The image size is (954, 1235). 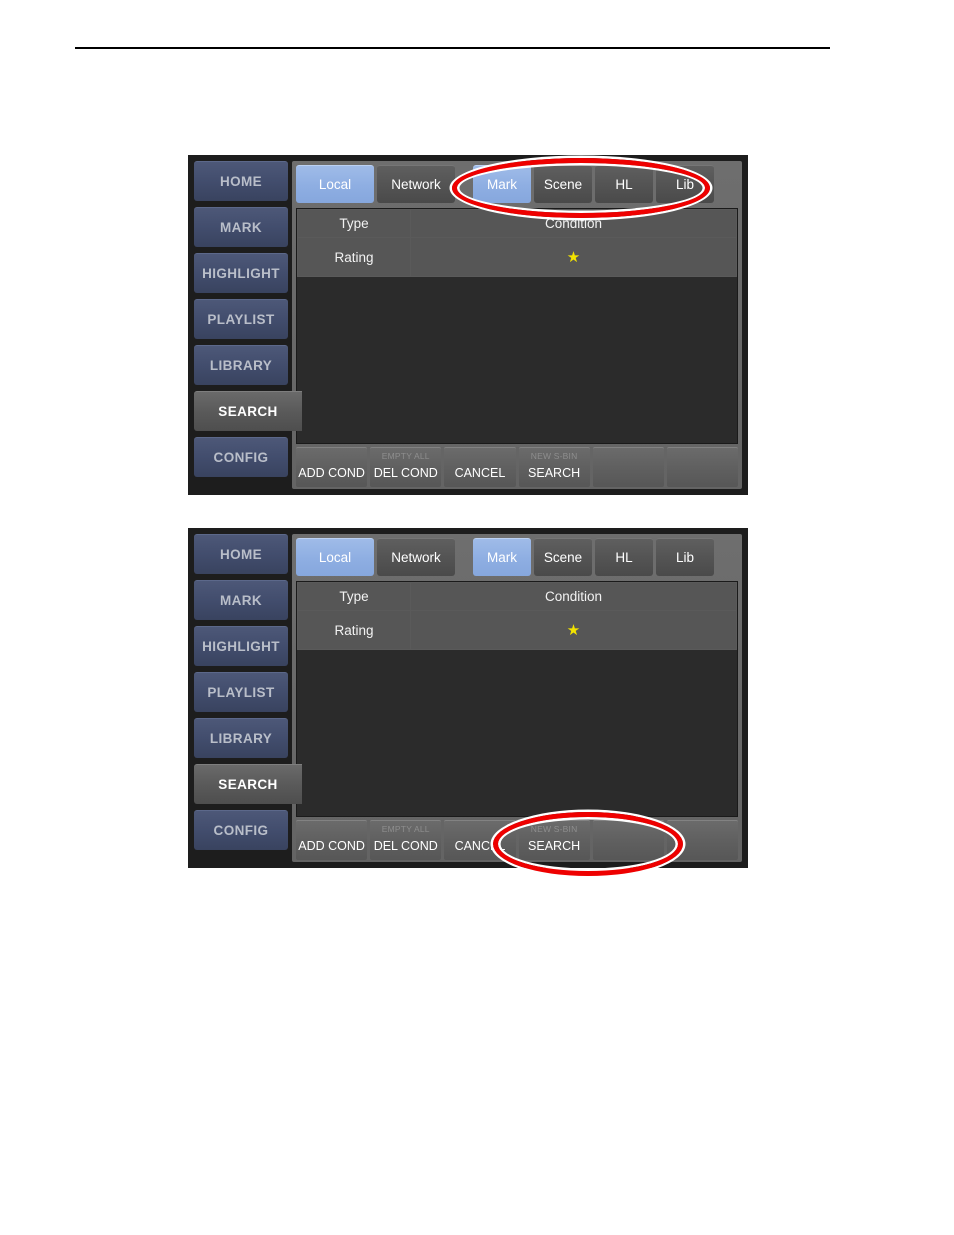 I want to click on star-icon: ★, so click(x=573, y=630).